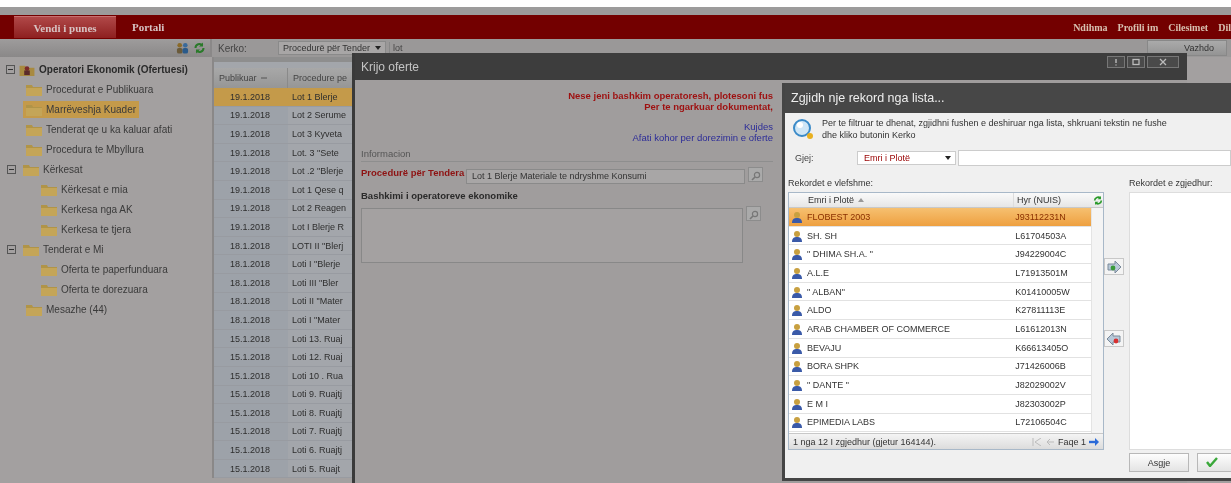  What do you see at coordinates (104, 269) in the screenshot?
I see `tree-item: Oferta te paperfunduara` at bounding box center [104, 269].